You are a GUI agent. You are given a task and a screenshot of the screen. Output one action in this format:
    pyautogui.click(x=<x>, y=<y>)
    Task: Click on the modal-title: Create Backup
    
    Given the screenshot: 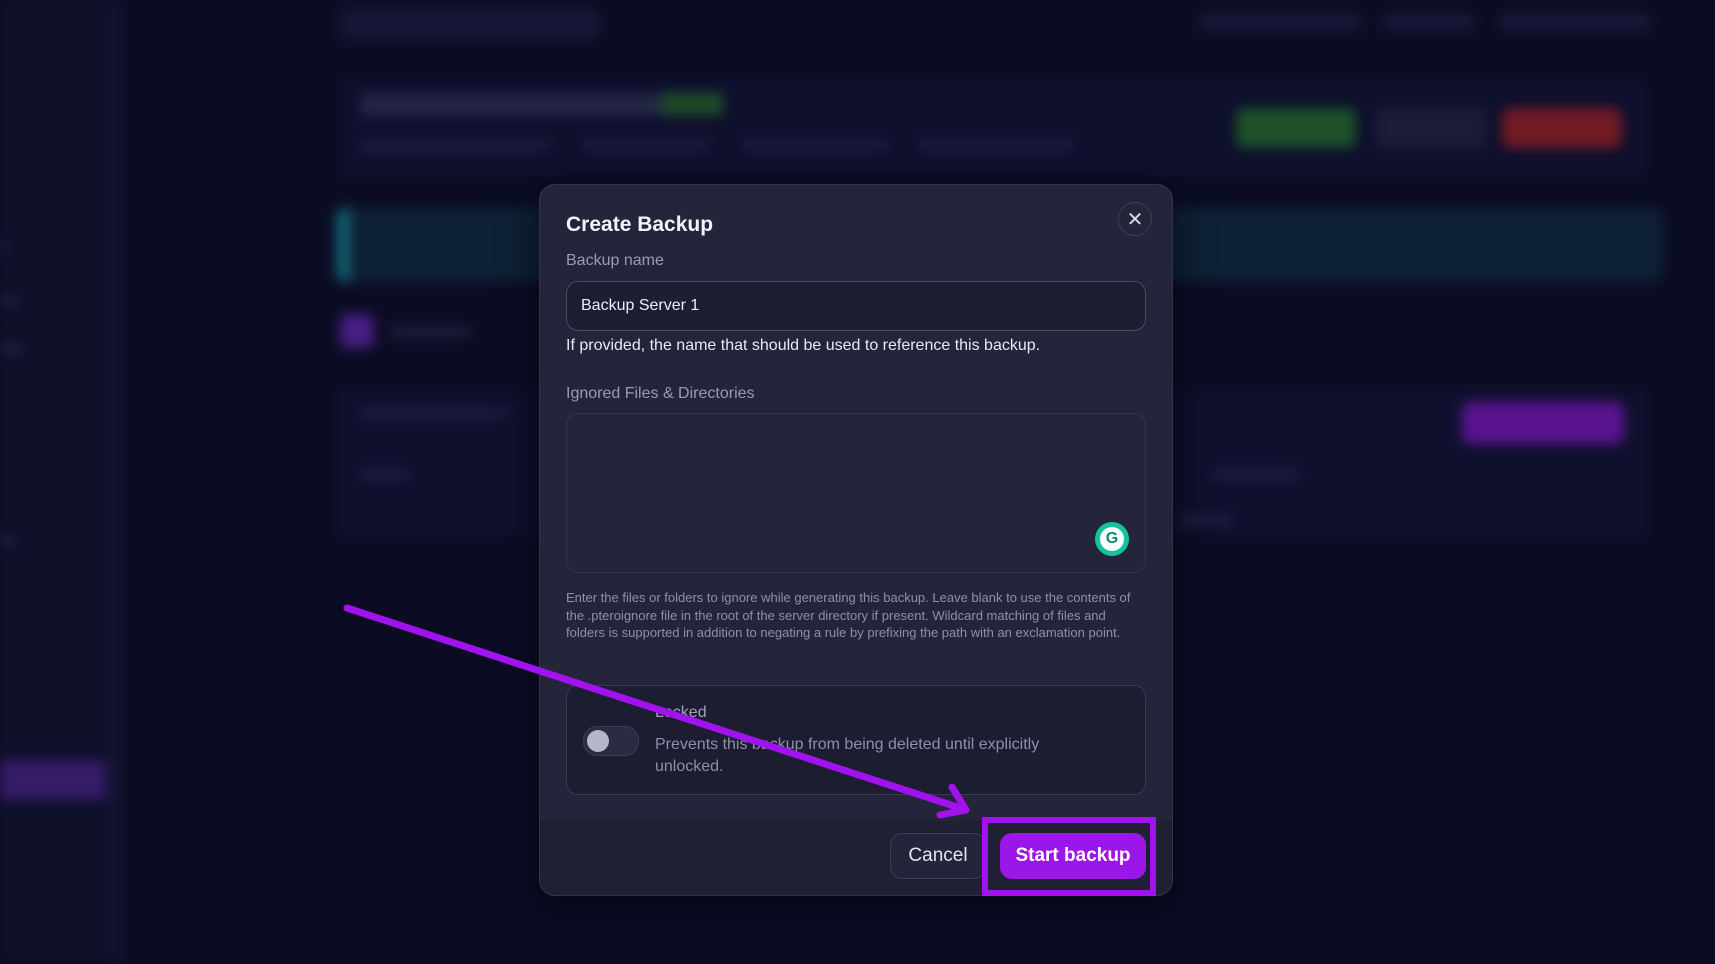 What is the action you would take?
    pyautogui.click(x=640, y=224)
    